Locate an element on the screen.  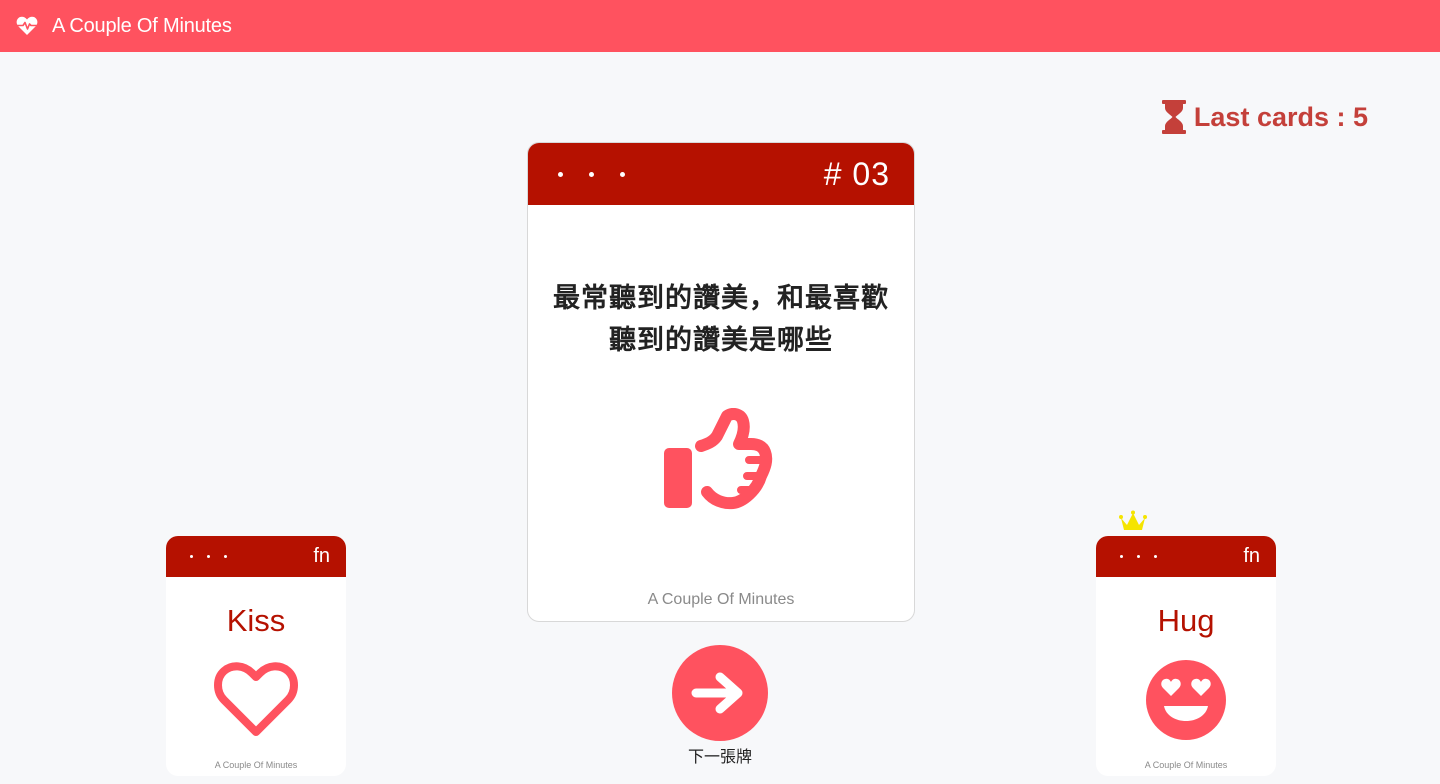
grin-hearts-icon is located at coordinates (1186, 700).